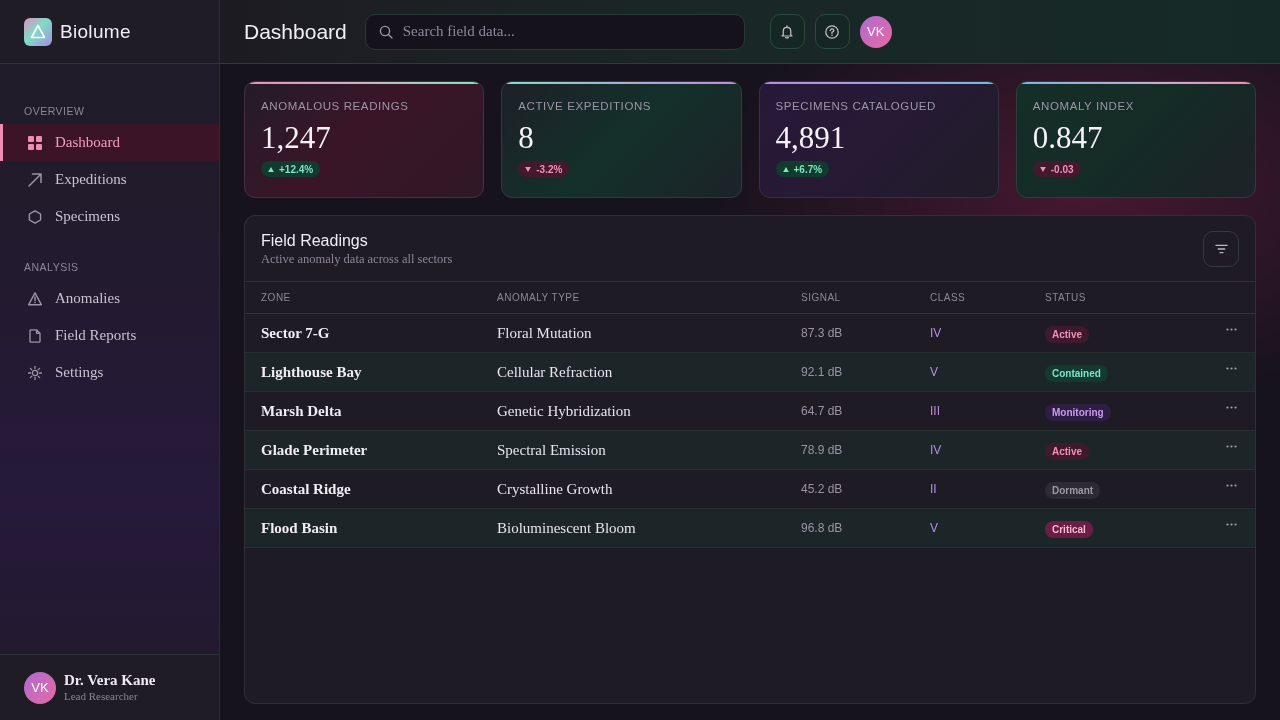  Describe the element at coordinates (35, 372) in the screenshot. I see `settings-icon` at that location.